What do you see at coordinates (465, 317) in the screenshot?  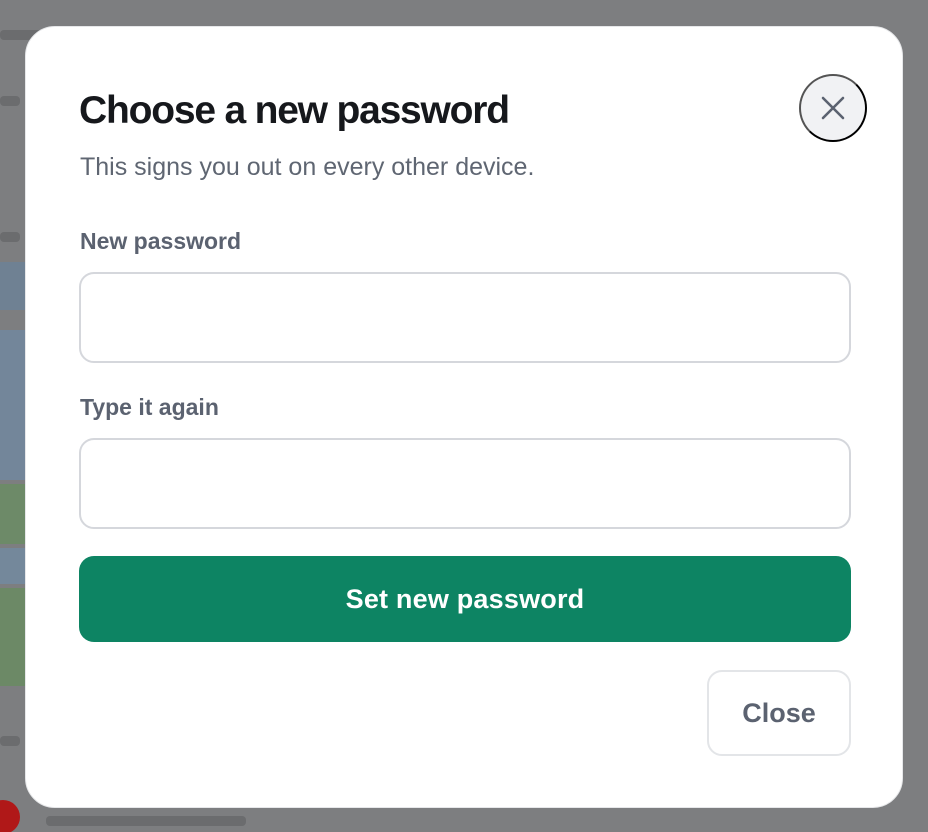 I see `new-password-input` at bounding box center [465, 317].